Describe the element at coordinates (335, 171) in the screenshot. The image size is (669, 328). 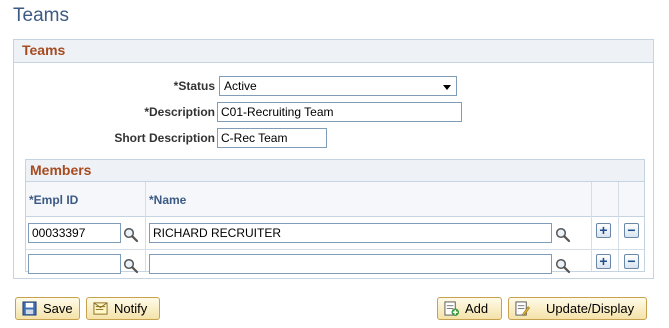
I see `members-title: Members` at that location.